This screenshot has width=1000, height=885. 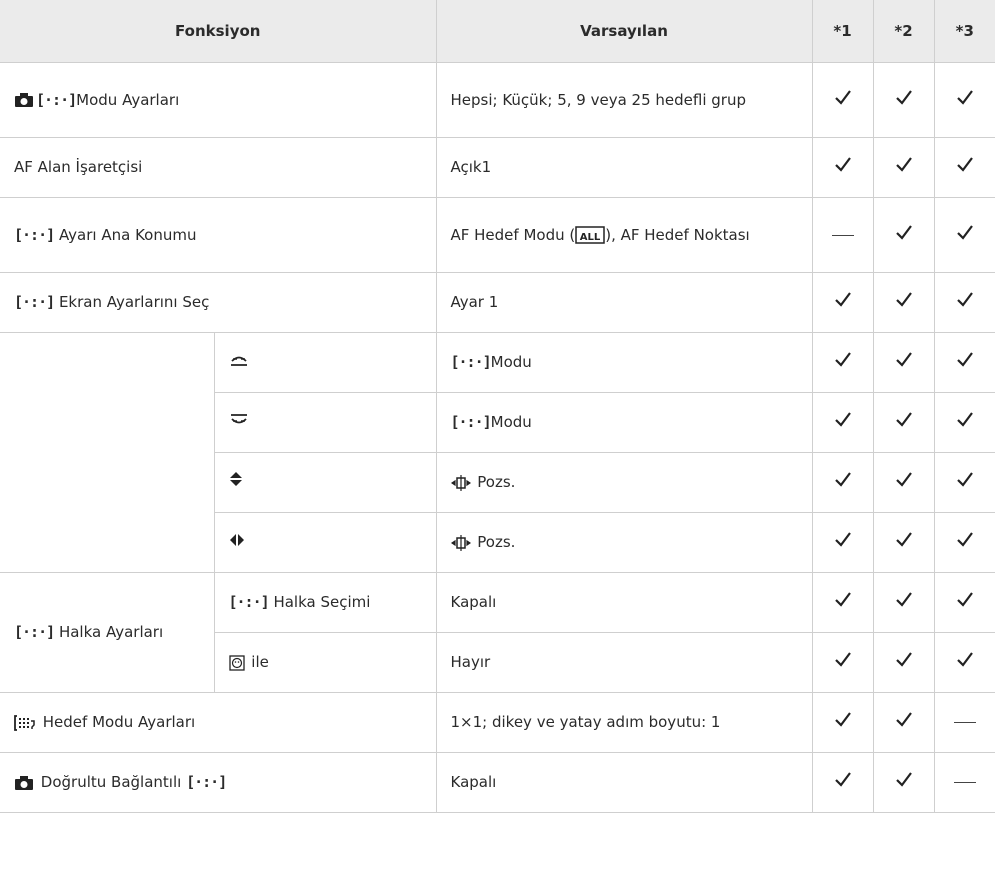 What do you see at coordinates (218, 302) in the screenshot?
I see `function-cell: [·:·] Ekran Ayarlarını Seç` at bounding box center [218, 302].